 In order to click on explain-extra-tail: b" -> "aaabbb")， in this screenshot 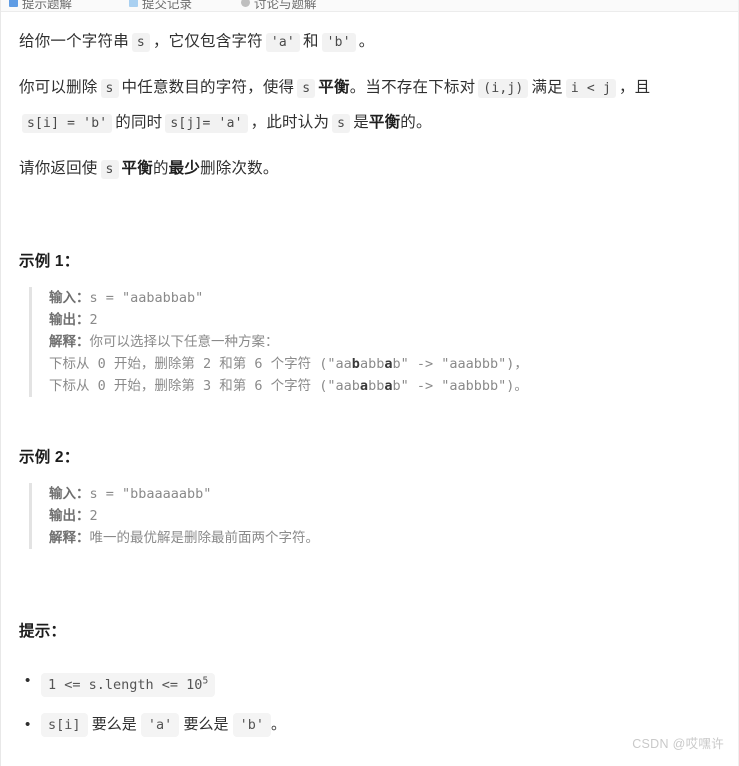, I will do `click(460, 364)`.